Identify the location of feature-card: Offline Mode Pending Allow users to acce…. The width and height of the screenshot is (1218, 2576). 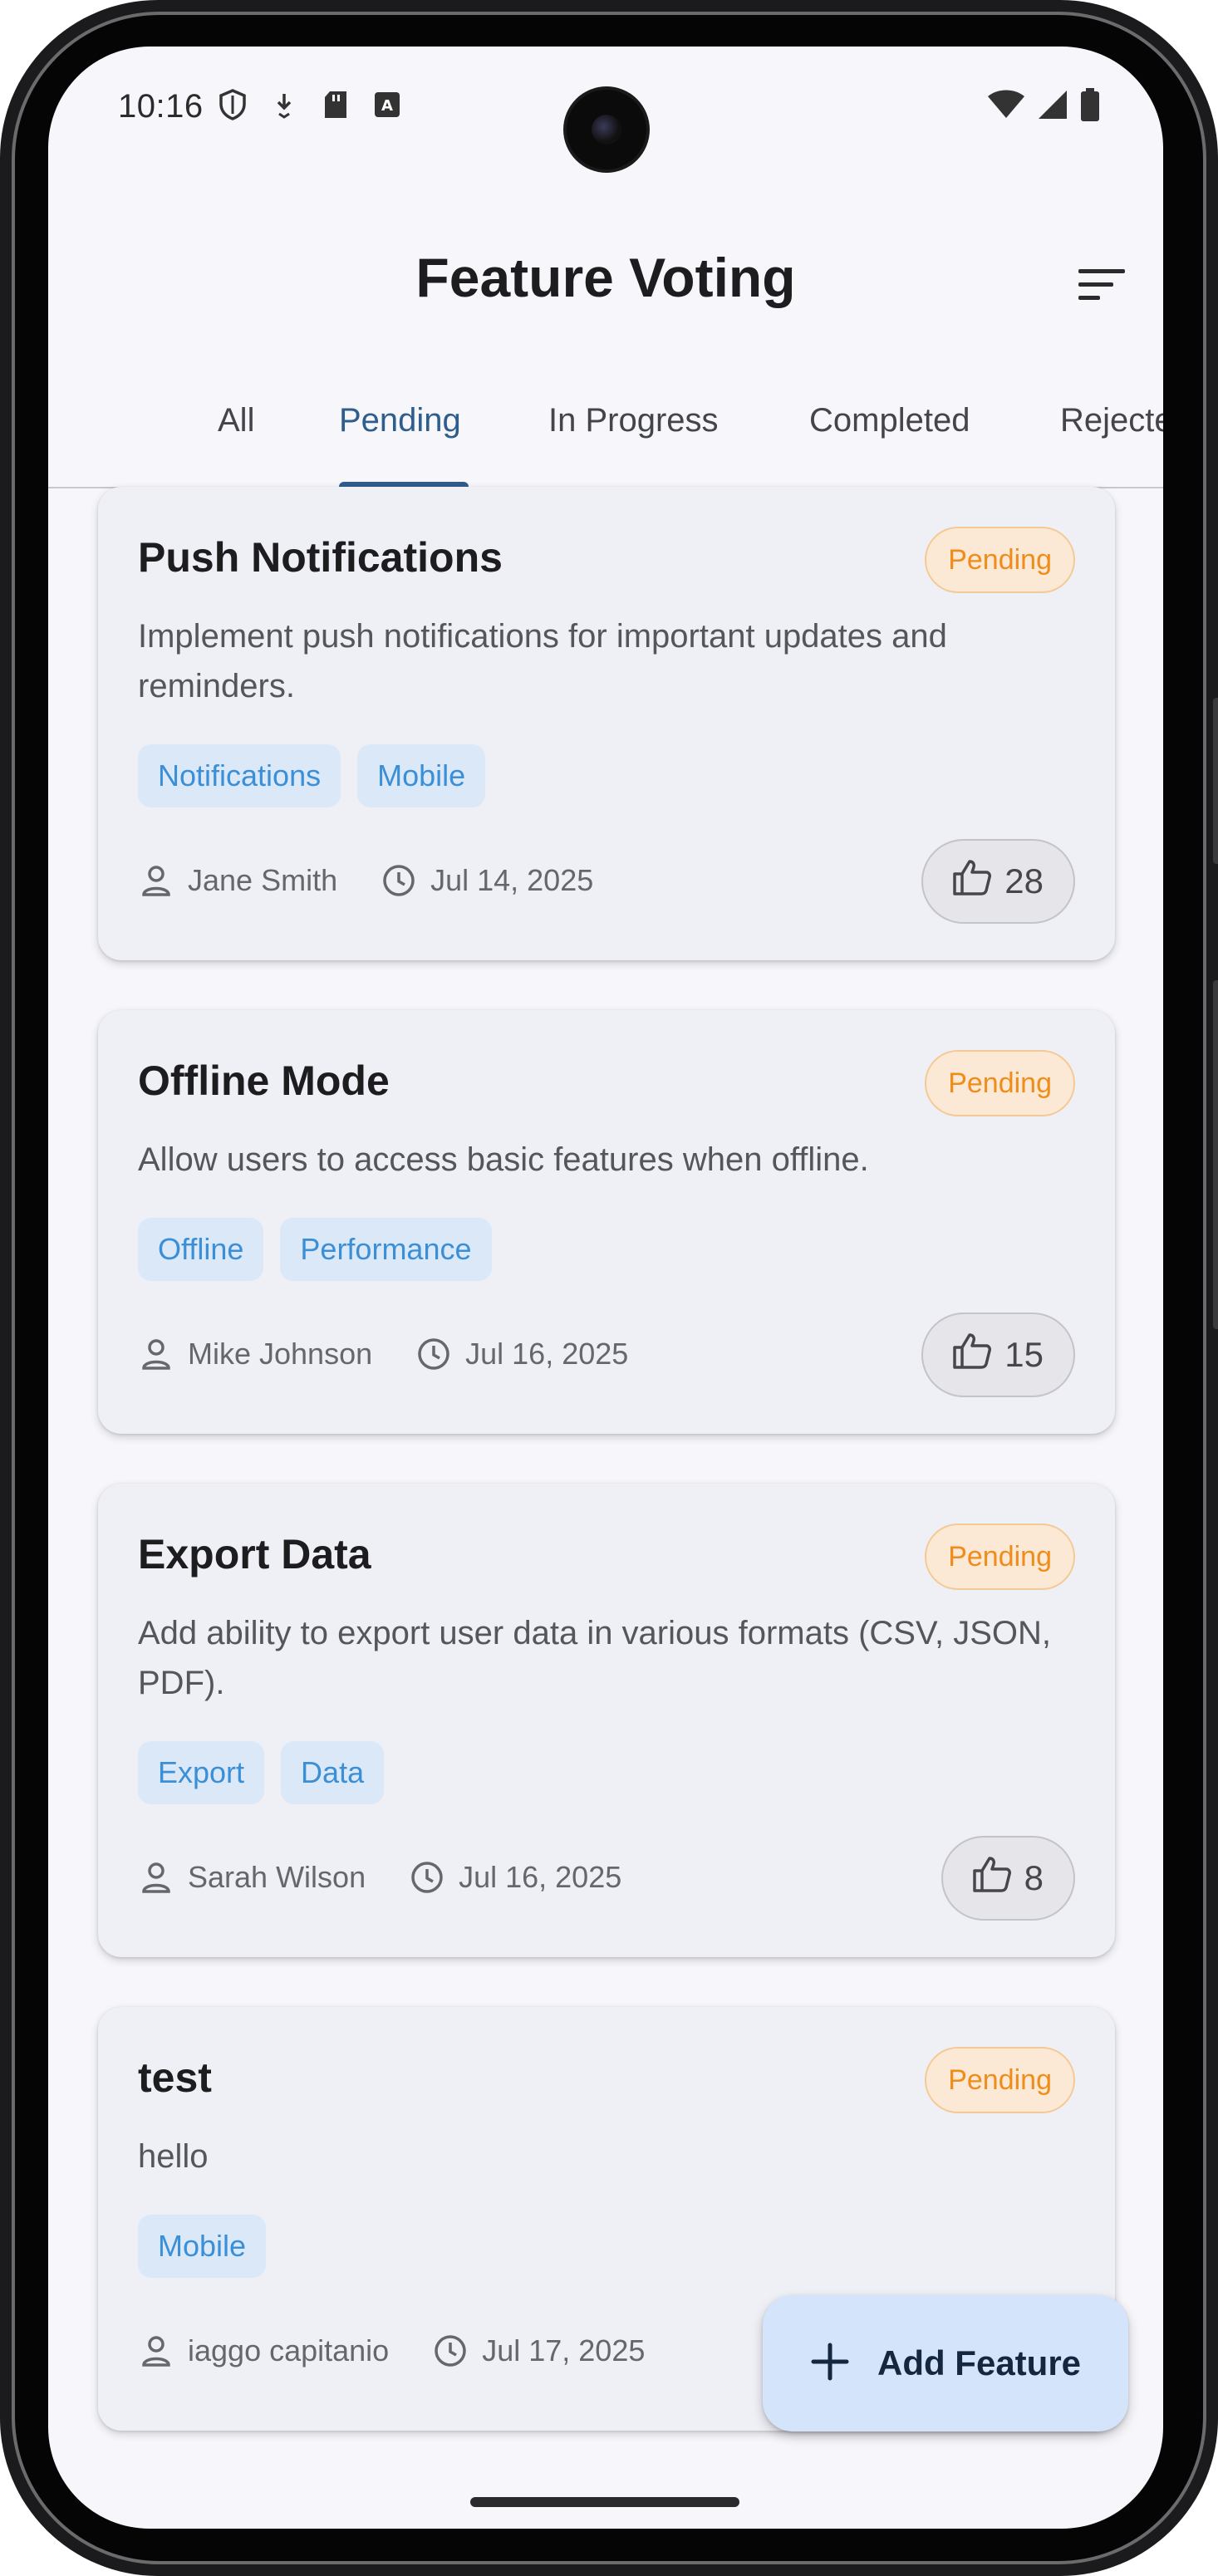
(606, 1222).